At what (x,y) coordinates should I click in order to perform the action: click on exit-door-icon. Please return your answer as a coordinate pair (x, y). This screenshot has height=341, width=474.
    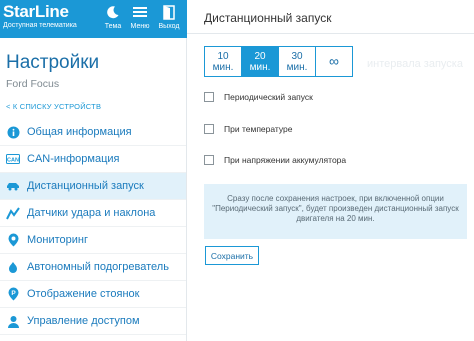
    Looking at the image, I should click on (169, 12).